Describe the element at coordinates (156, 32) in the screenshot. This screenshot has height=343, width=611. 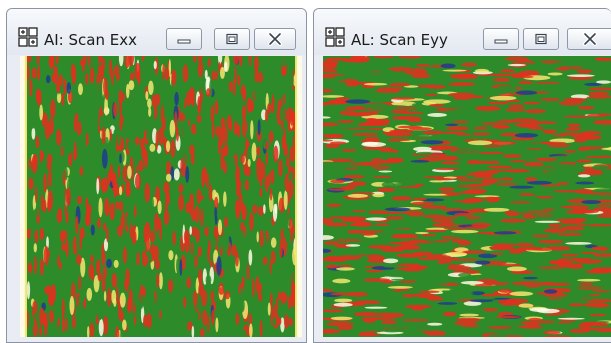
I see `title-bar: AI: Scan Exx` at that location.